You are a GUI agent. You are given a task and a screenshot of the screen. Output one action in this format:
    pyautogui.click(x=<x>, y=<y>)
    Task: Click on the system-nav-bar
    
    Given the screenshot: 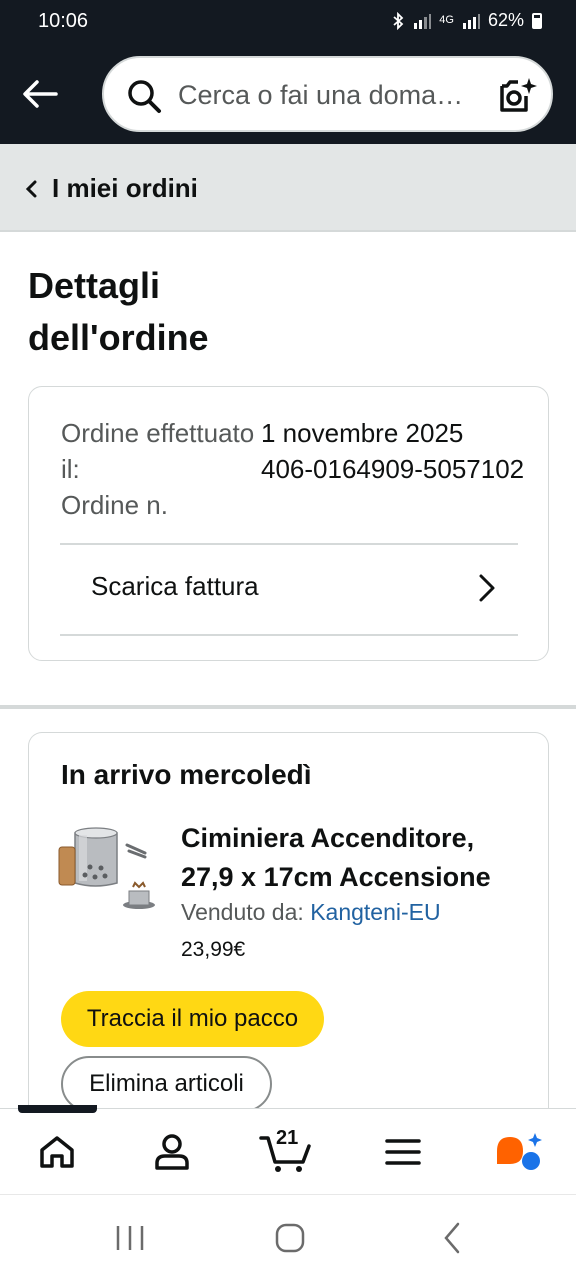 What is the action you would take?
    pyautogui.click(x=288, y=1237)
    